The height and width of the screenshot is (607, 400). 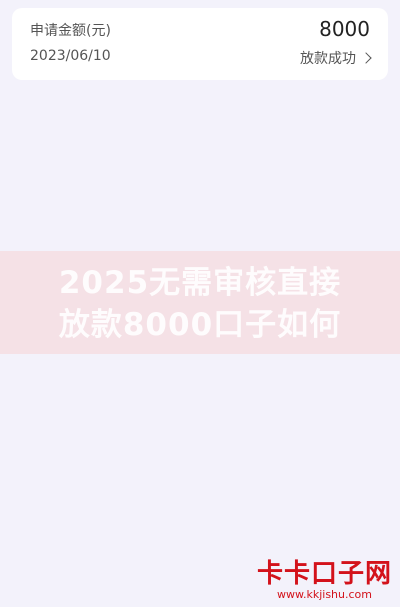 What do you see at coordinates (200, 283) in the screenshot?
I see `watermark-line-1: 2025无需审核直接` at bounding box center [200, 283].